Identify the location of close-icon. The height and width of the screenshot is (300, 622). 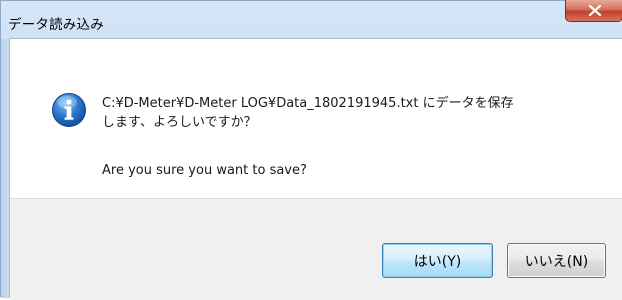
(595, 10).